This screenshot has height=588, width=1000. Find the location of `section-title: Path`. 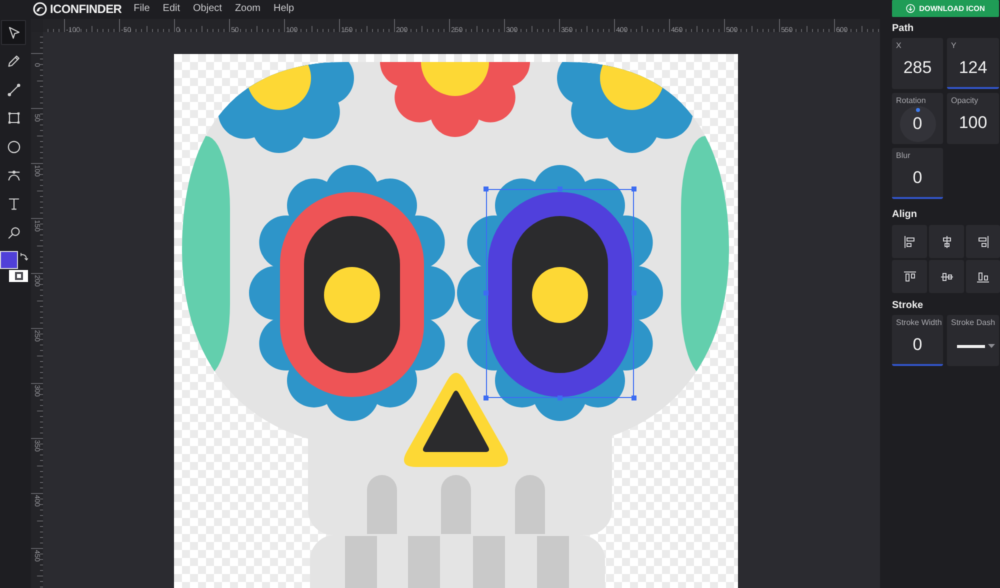

section-title: Path is located at coordinates (903, 29).